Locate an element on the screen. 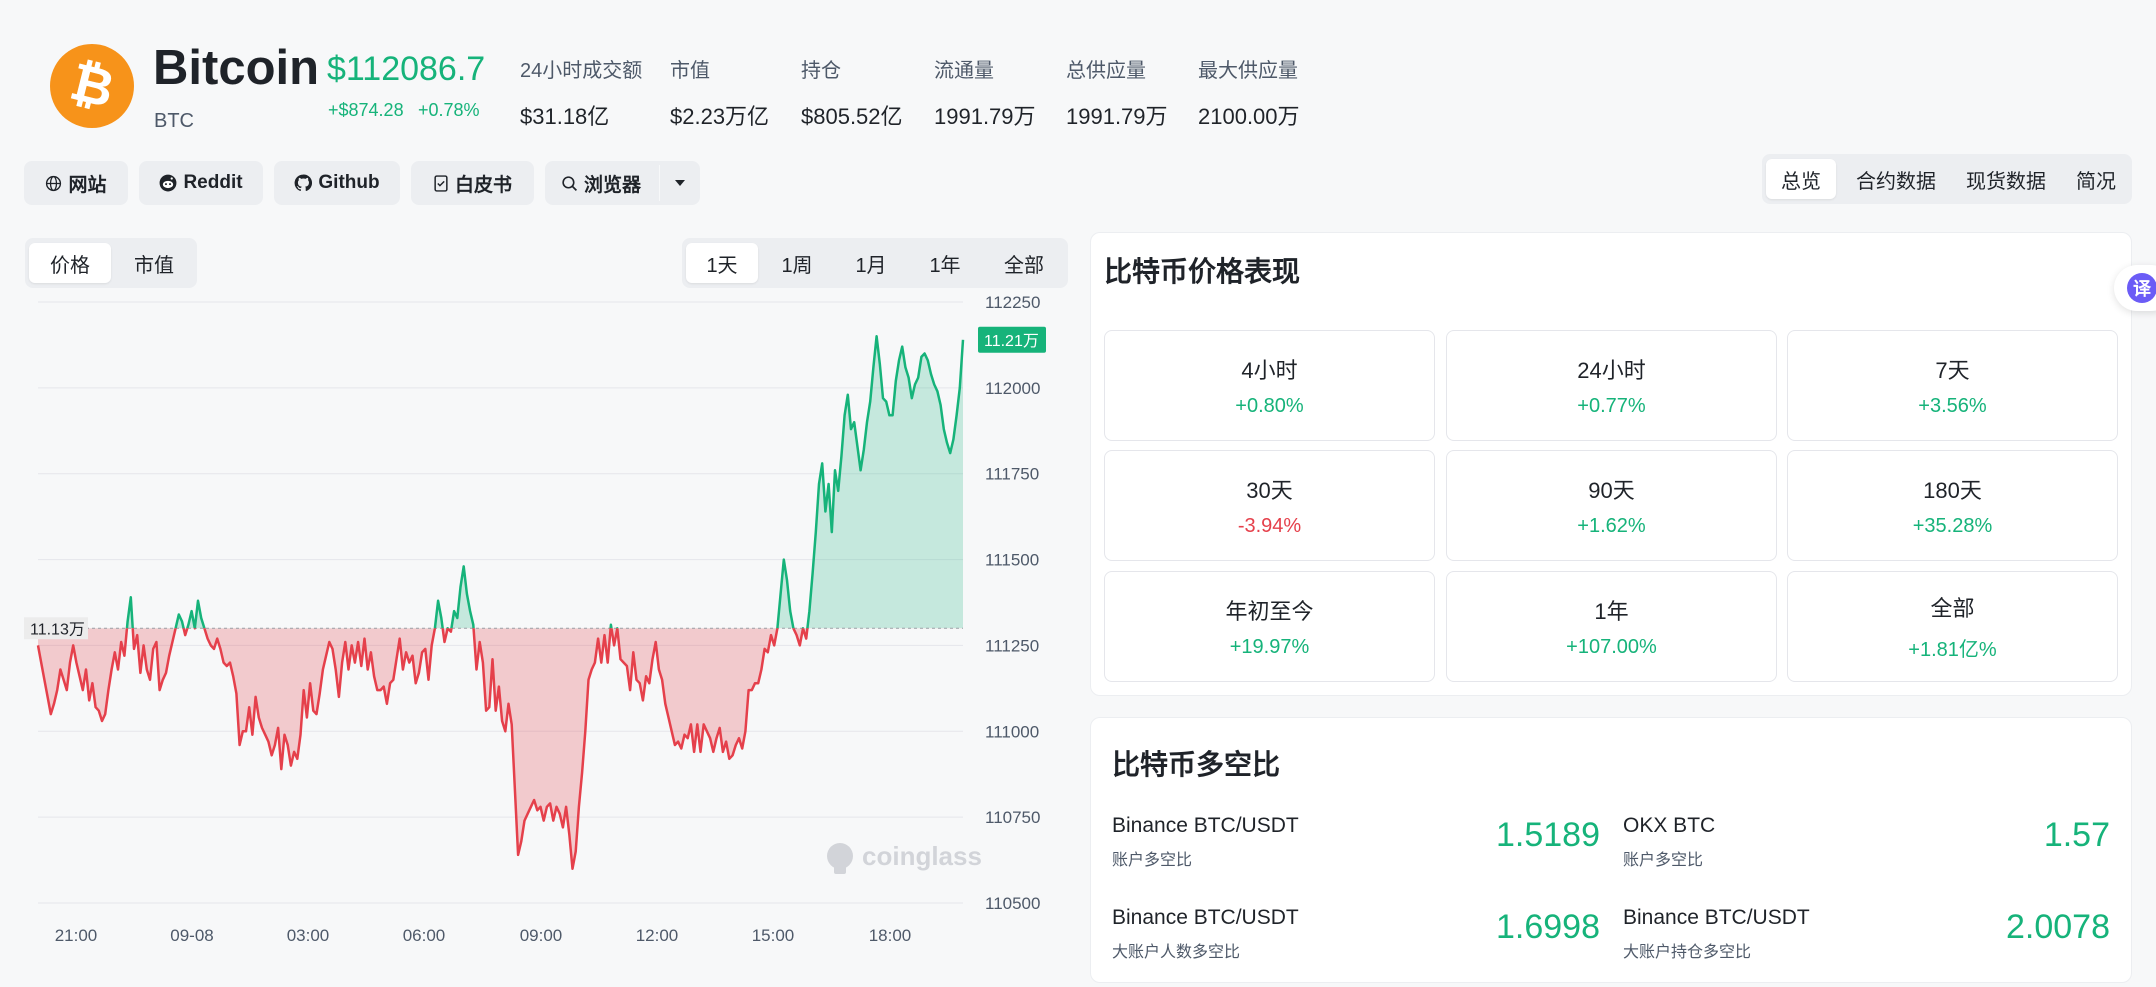  y-tick-label: 111250 is located at coordinates (1012, 645).